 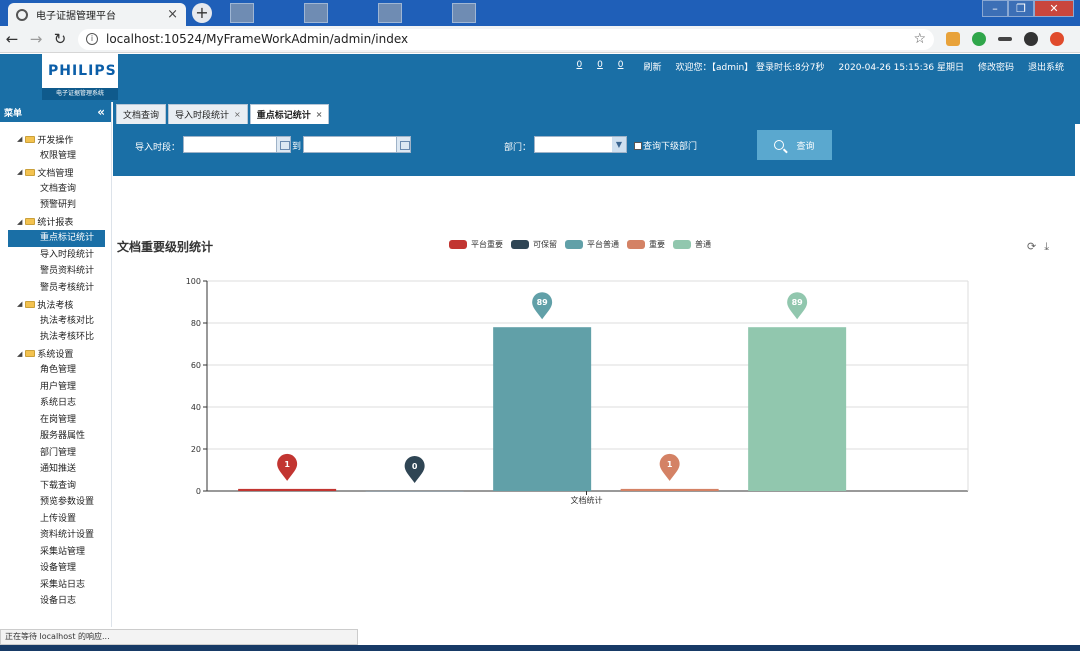 What do you see at coordinates (55, 337) in the screenshot?
I see `menu-item: 执法考核环比` at bounding box center [55, 337].